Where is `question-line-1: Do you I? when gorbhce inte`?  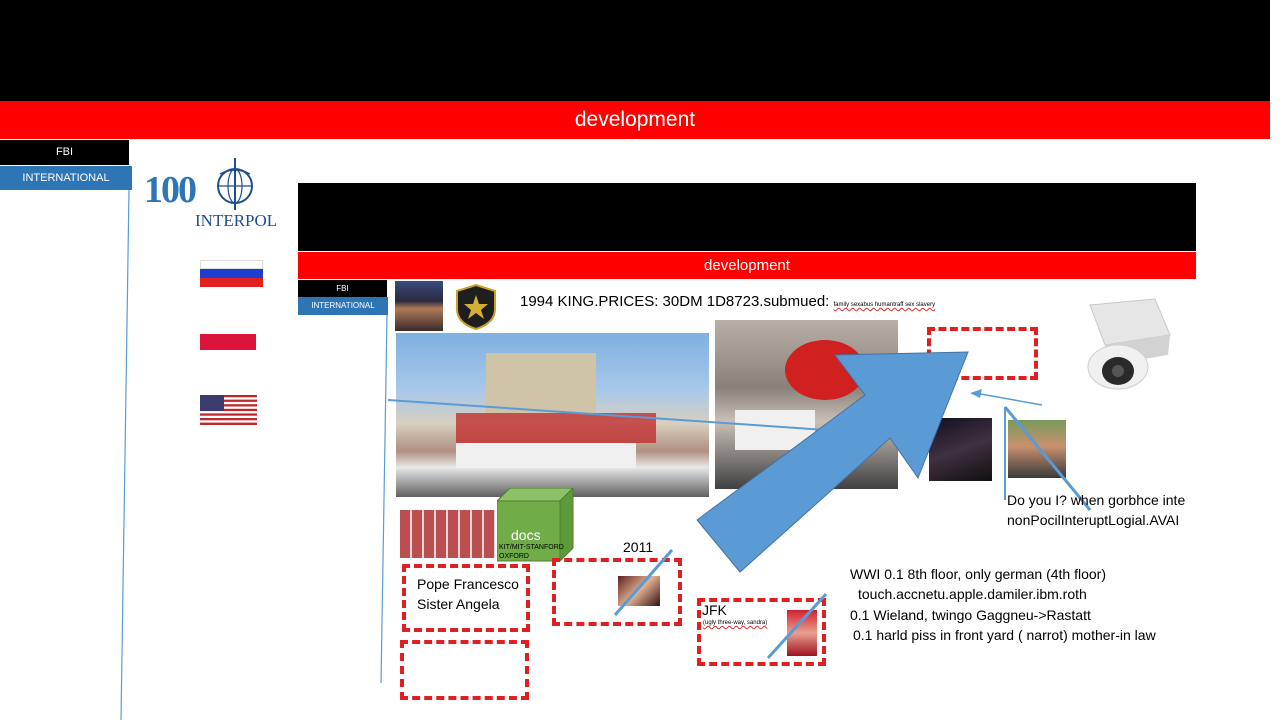
question-line-1: Do you I? when gorbhce inte is located at coordinates (1096, 500).